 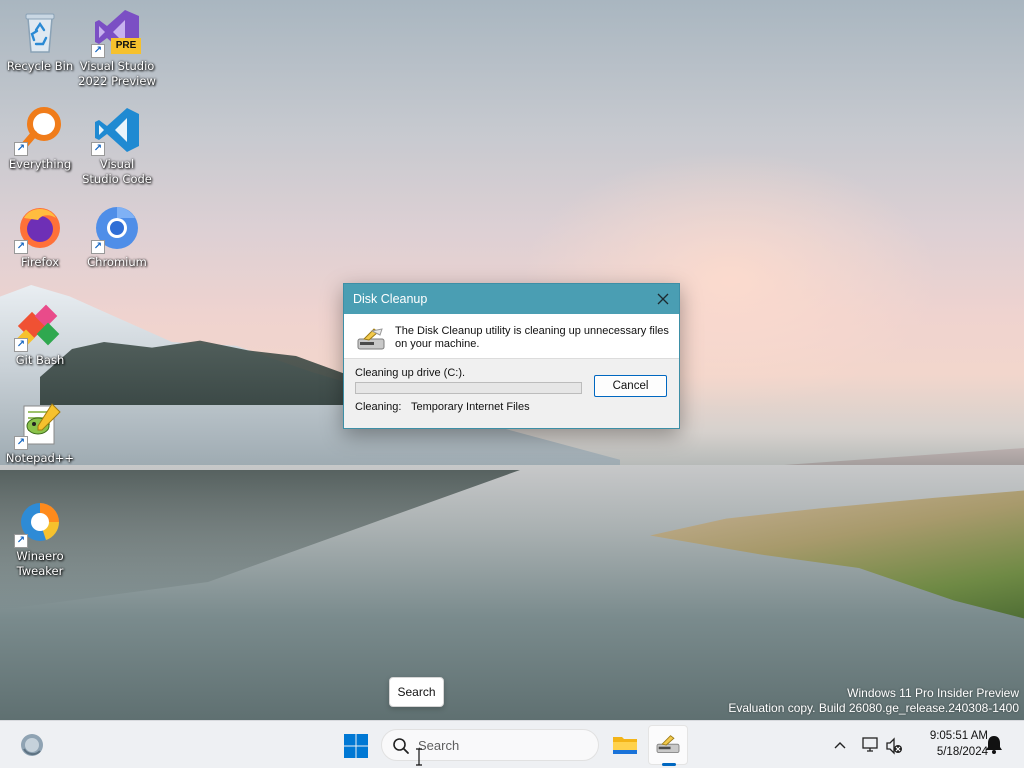 I want to click on file-explorer-icon, so click(x=625, y=745).